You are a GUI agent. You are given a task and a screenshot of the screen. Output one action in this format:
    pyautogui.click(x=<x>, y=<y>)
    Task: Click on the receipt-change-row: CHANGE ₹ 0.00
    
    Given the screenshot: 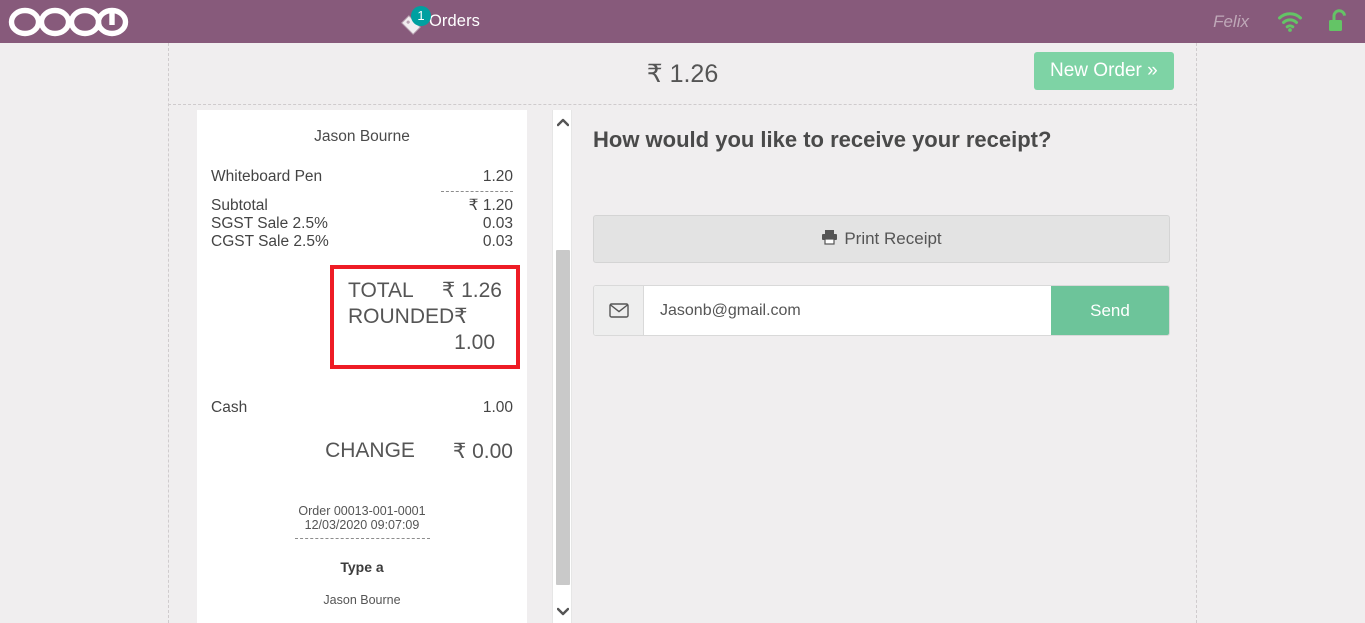 What is the action you would take?
    pyautogui.click(x=362, y=451)
    